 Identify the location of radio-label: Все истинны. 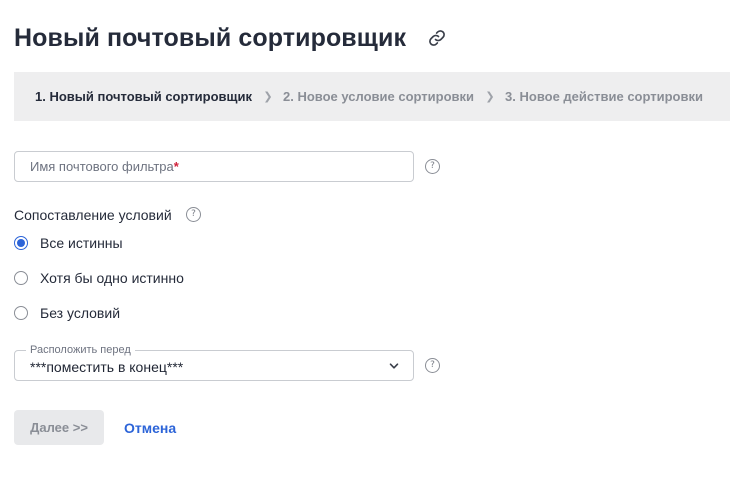
(81, 243).